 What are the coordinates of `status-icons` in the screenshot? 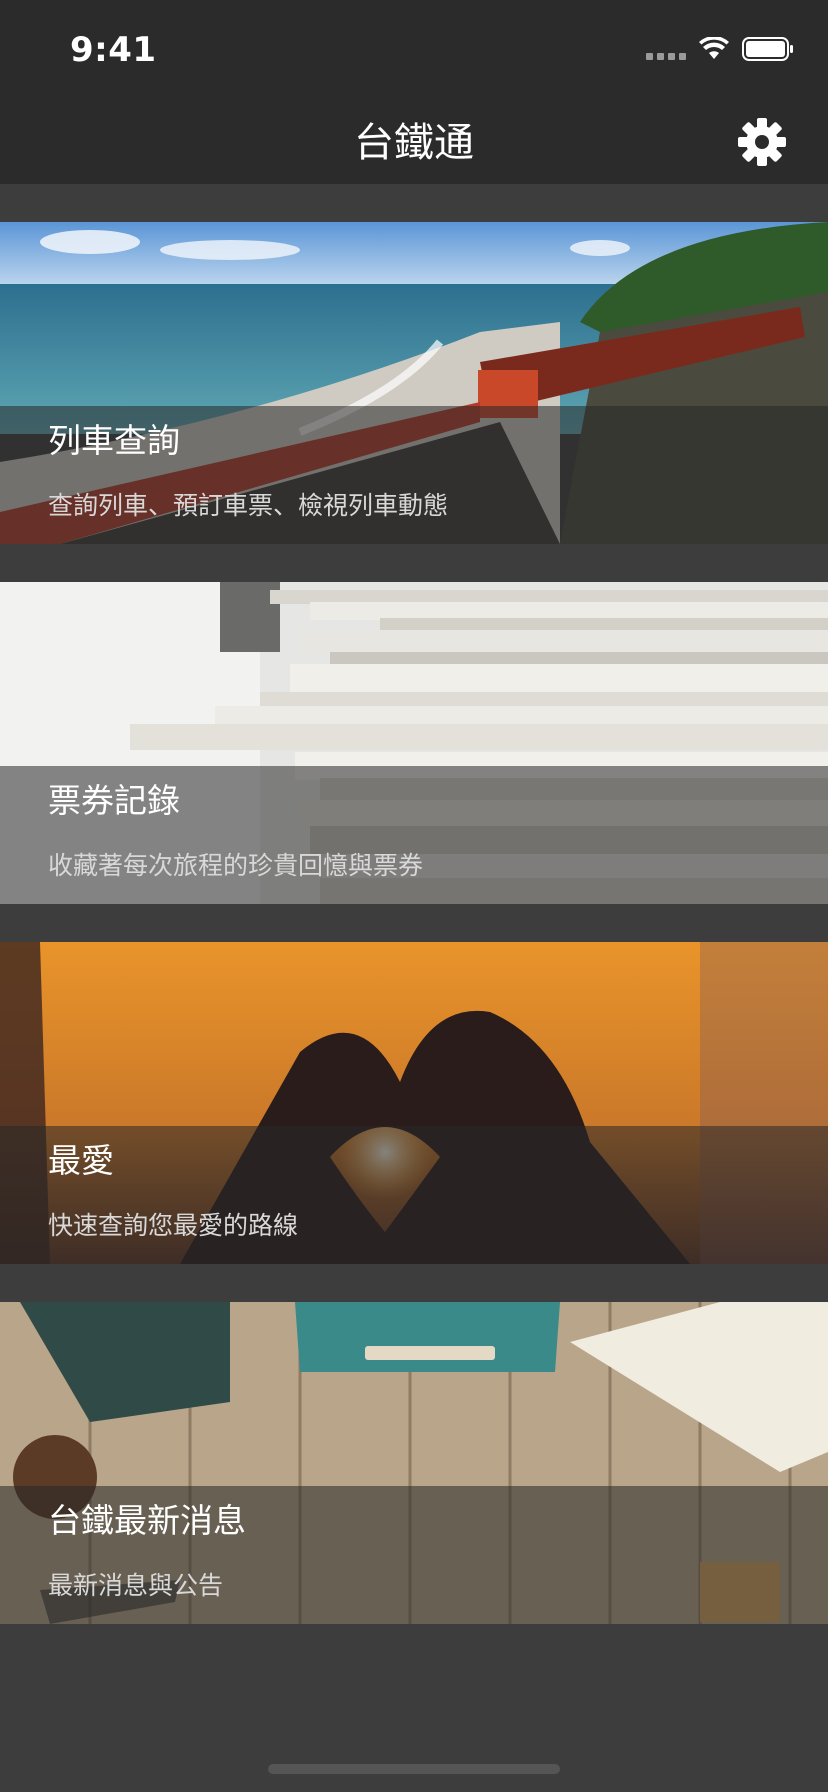 It's located at (720, 49).